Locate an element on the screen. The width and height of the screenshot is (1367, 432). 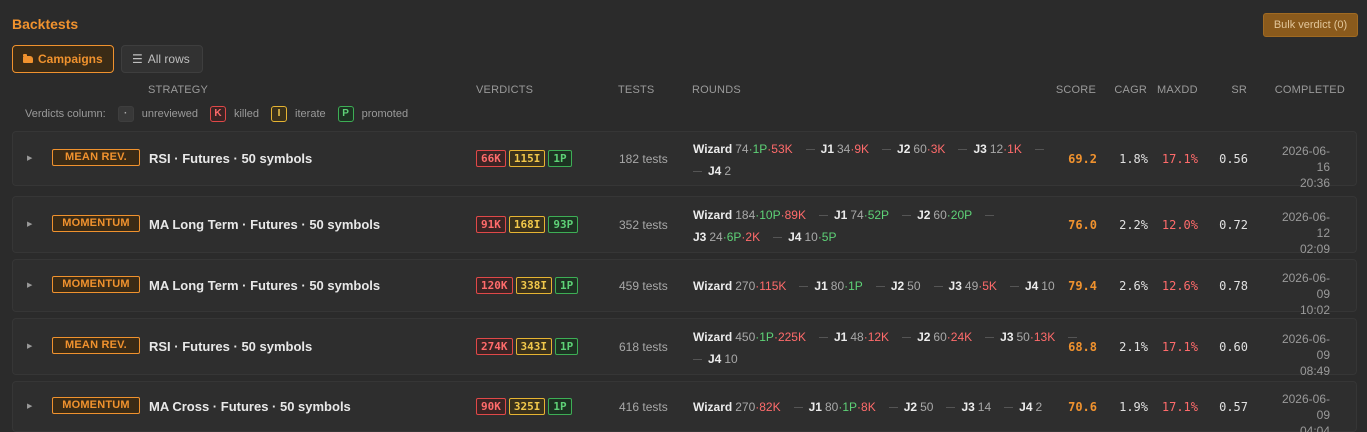
round-count: 184 is located at coordinates (745, 214).